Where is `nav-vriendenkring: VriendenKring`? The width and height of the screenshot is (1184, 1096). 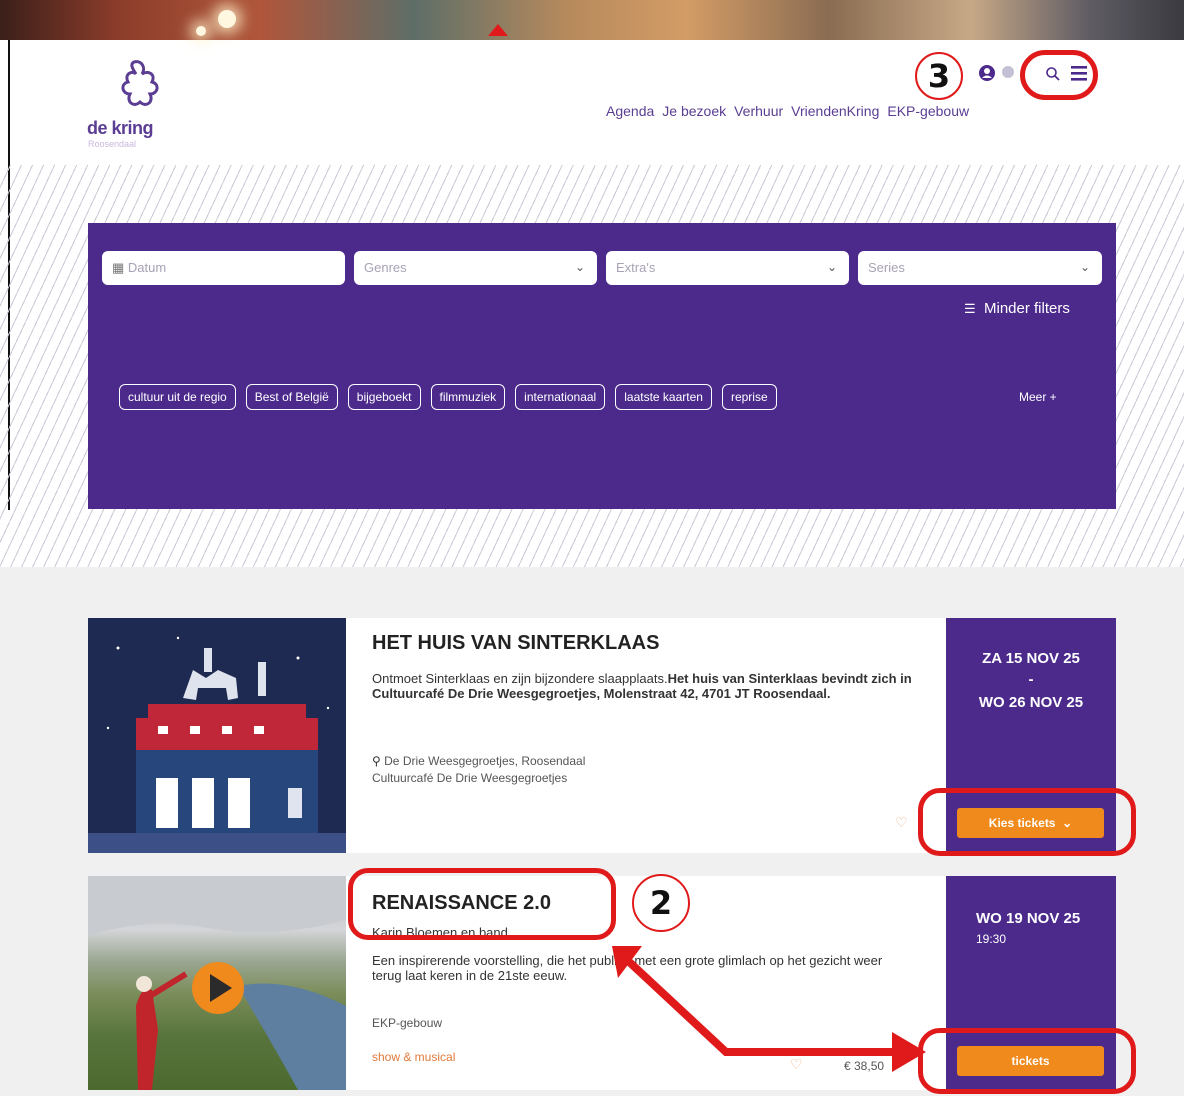
nav-vriendenkring: VriendenKring is located at coordinates (835, 111).